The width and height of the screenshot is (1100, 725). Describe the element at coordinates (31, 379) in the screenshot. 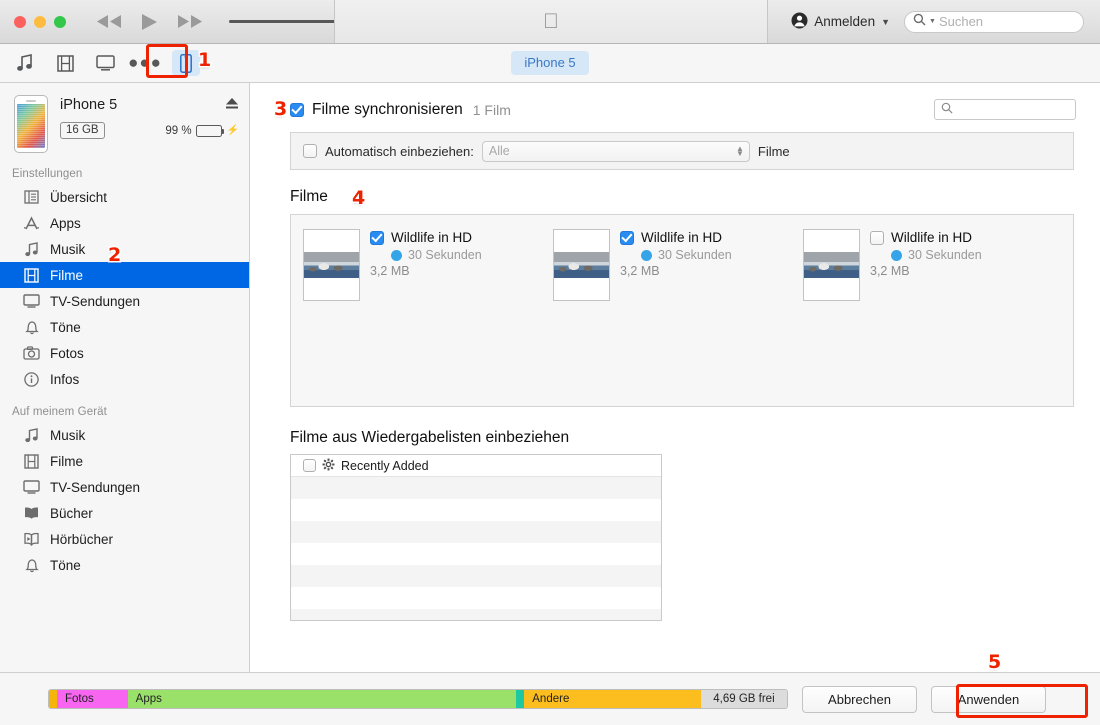

I see `info-icon` at that location.